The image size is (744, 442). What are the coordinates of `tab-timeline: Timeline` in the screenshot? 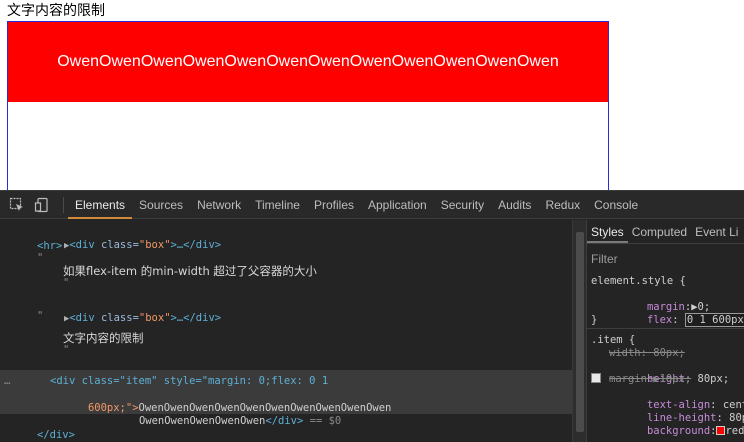 It's located at (277, 205).